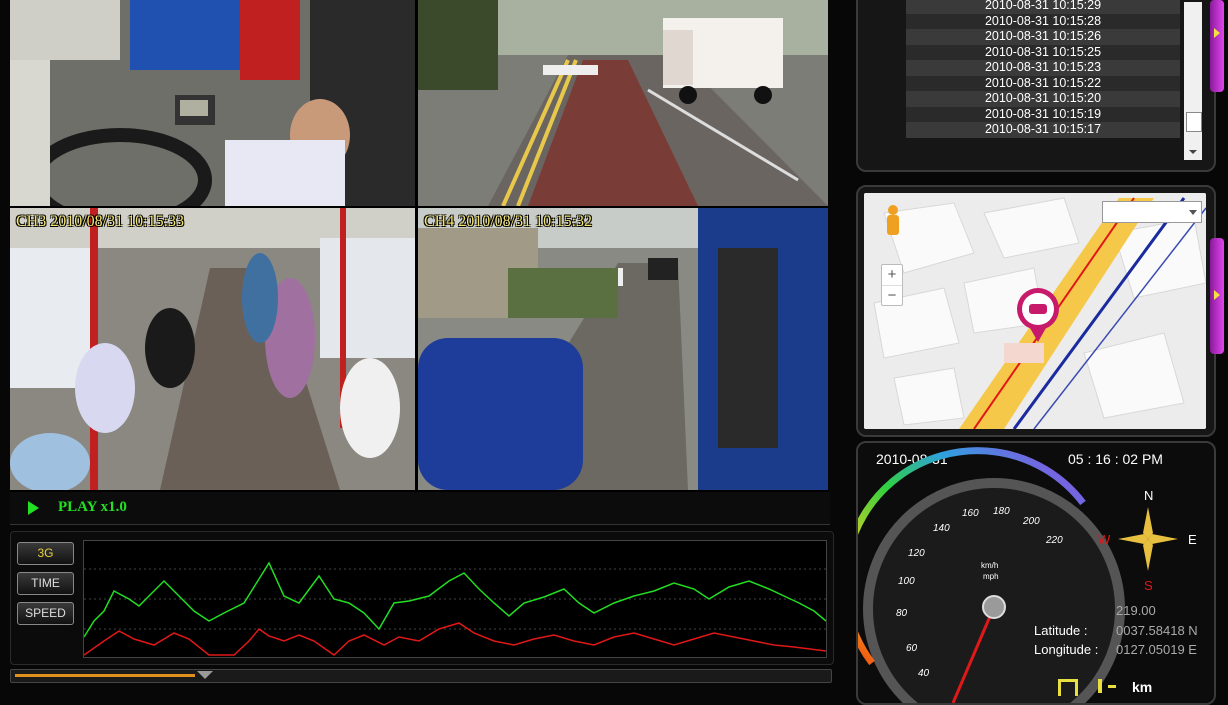 The width and height of the screenshot is (1228, 705). What do you see at coordinates (1043, 130) in the screenshot?
I see `list-item: 2010-08-31 10:15:17` at bounding box center [1043, 130].